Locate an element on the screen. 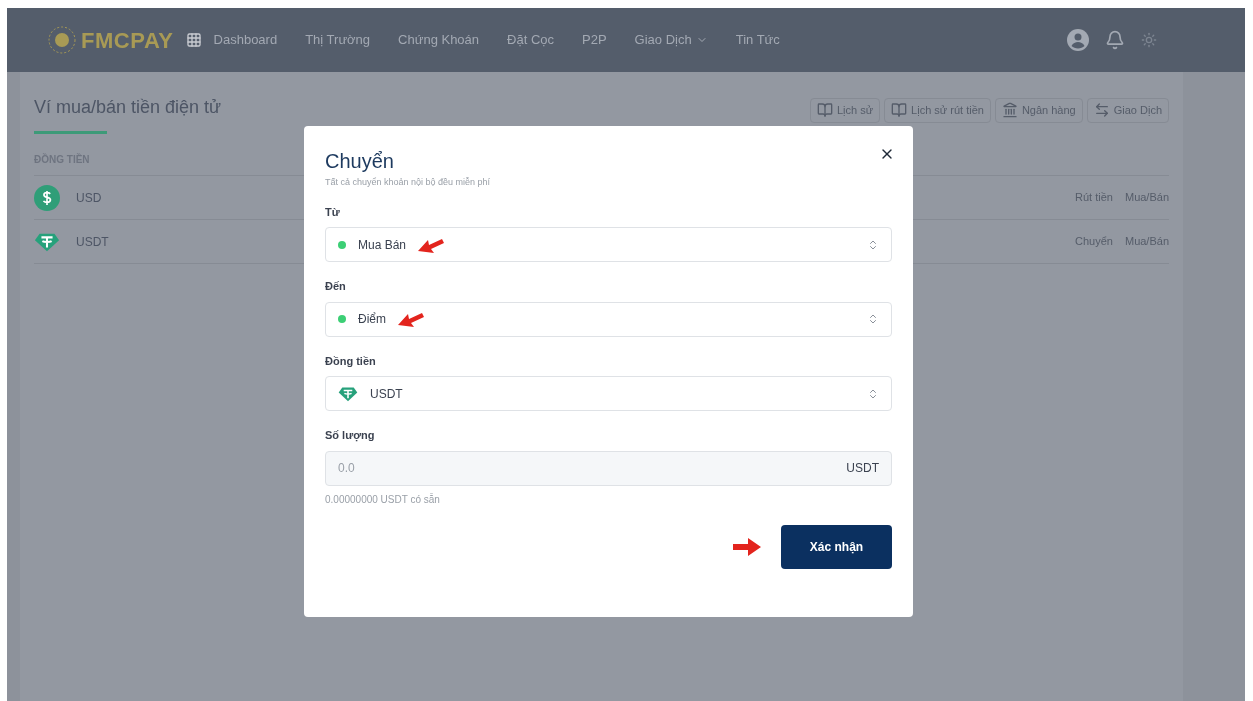 The height and width of the screenshot is (701, 1253). dialog-subtitle: Tất cả chuyển khoản nội bộ đều miễn phí is located at coordinates (408, 182).